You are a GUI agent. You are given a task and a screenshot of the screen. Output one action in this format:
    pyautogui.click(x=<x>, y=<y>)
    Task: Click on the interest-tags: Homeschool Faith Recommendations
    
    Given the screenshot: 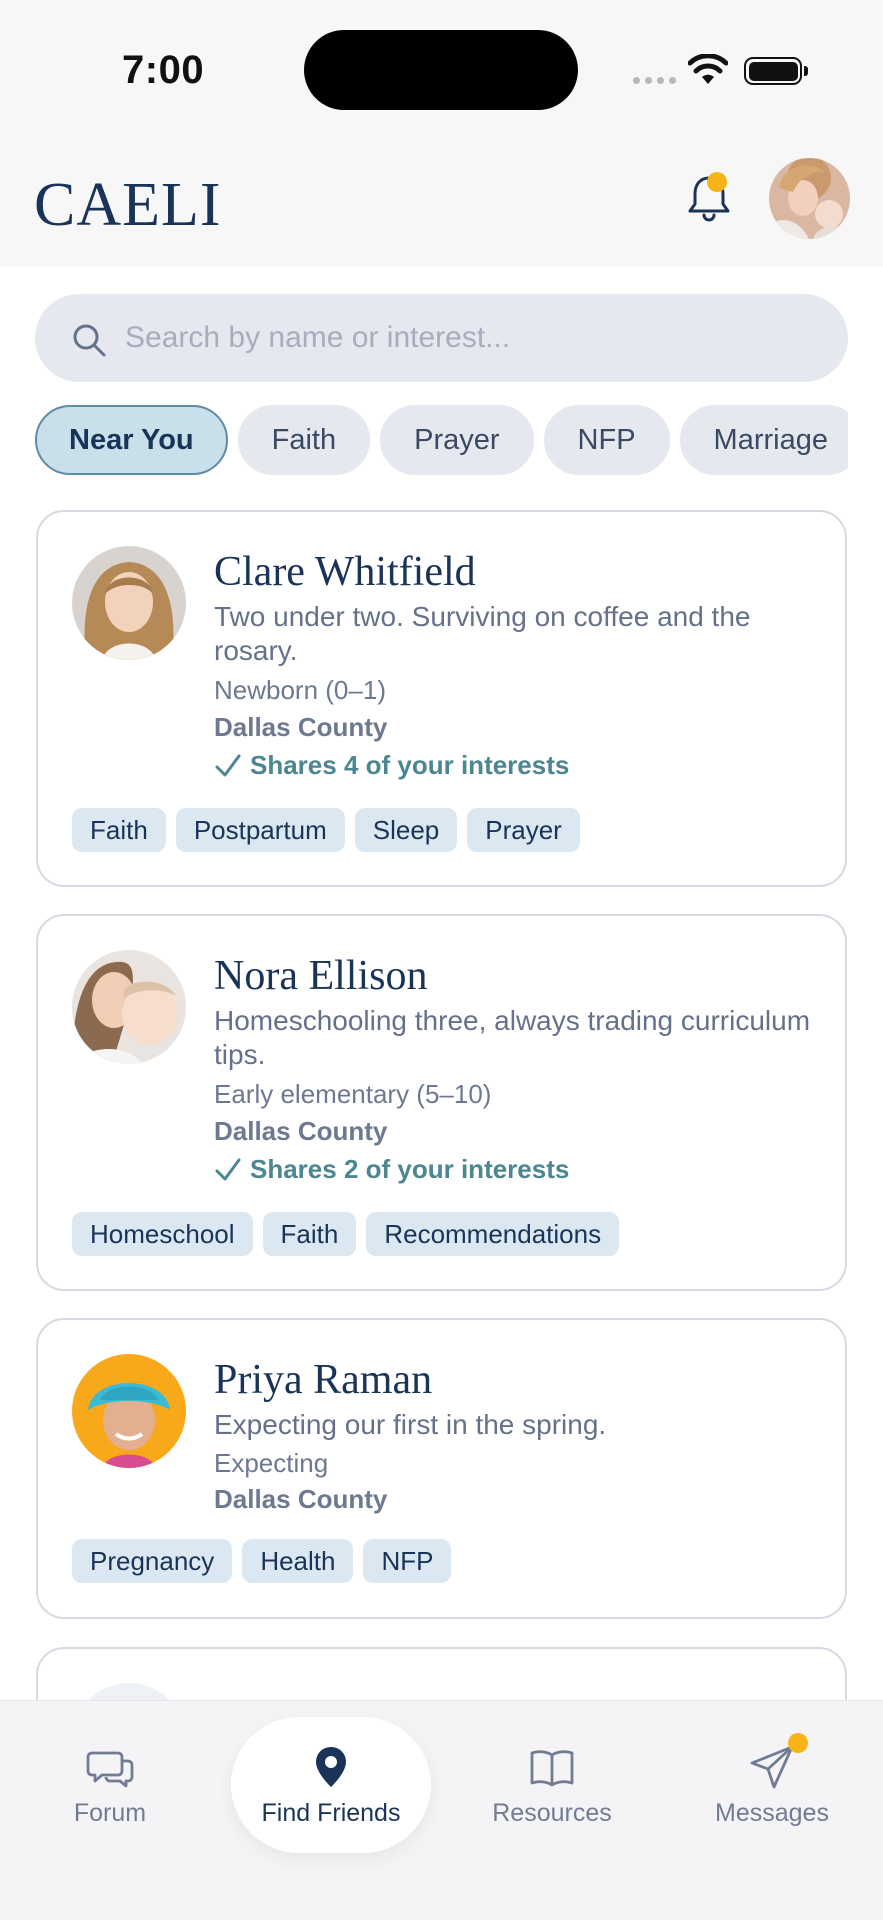 What is the action you would take?
    pyautogui.click(x=346, y=1234)
    